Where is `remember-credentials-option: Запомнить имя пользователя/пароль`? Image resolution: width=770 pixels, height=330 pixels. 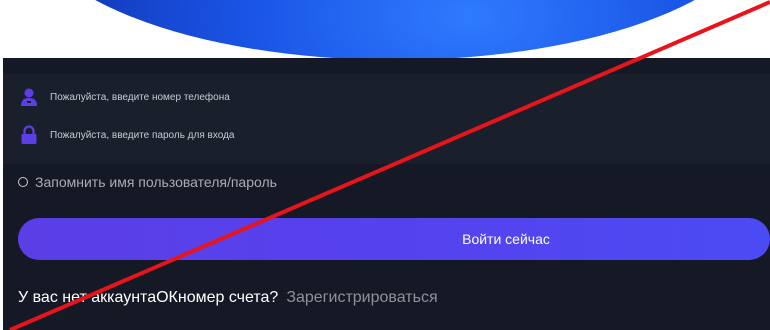 remember-credentials-option: Запомнить имя пользователя/пароль is located at coordinates (147, 182).